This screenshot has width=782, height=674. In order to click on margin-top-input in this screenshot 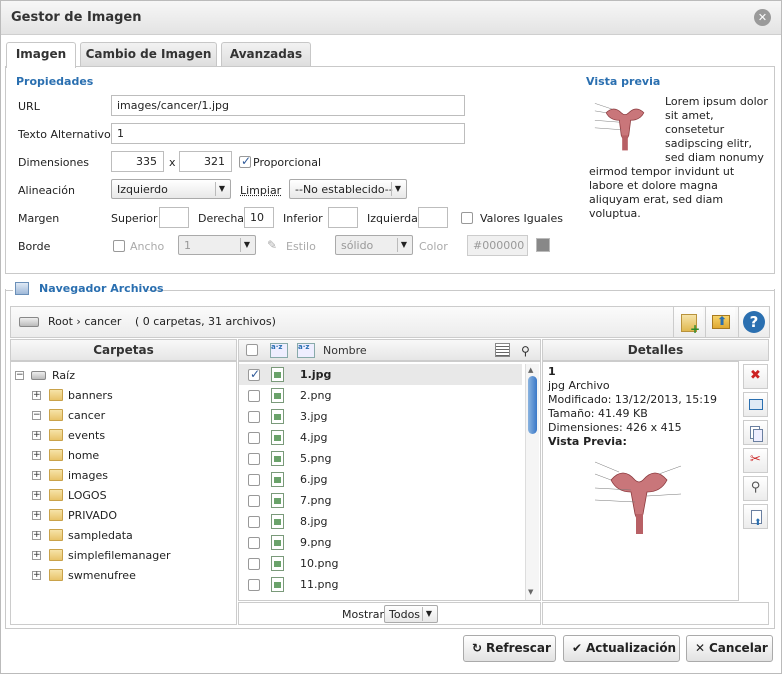, I will do `click(174, 217)`.